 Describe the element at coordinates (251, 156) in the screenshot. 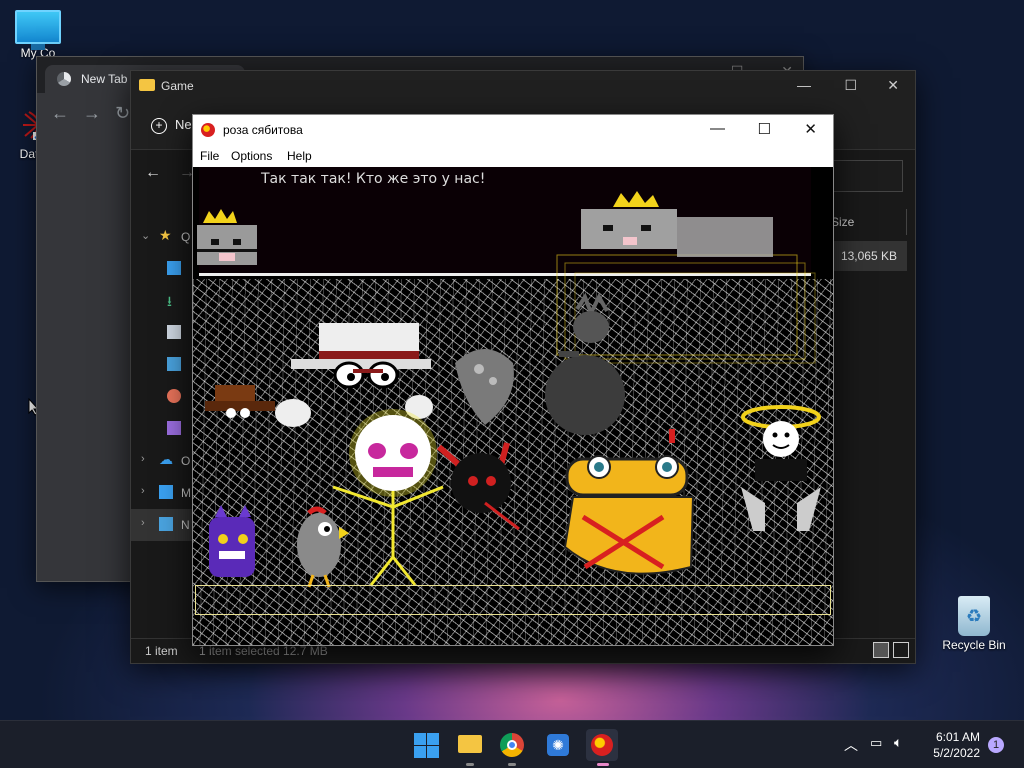

I see `menu-options: Options` at that location.